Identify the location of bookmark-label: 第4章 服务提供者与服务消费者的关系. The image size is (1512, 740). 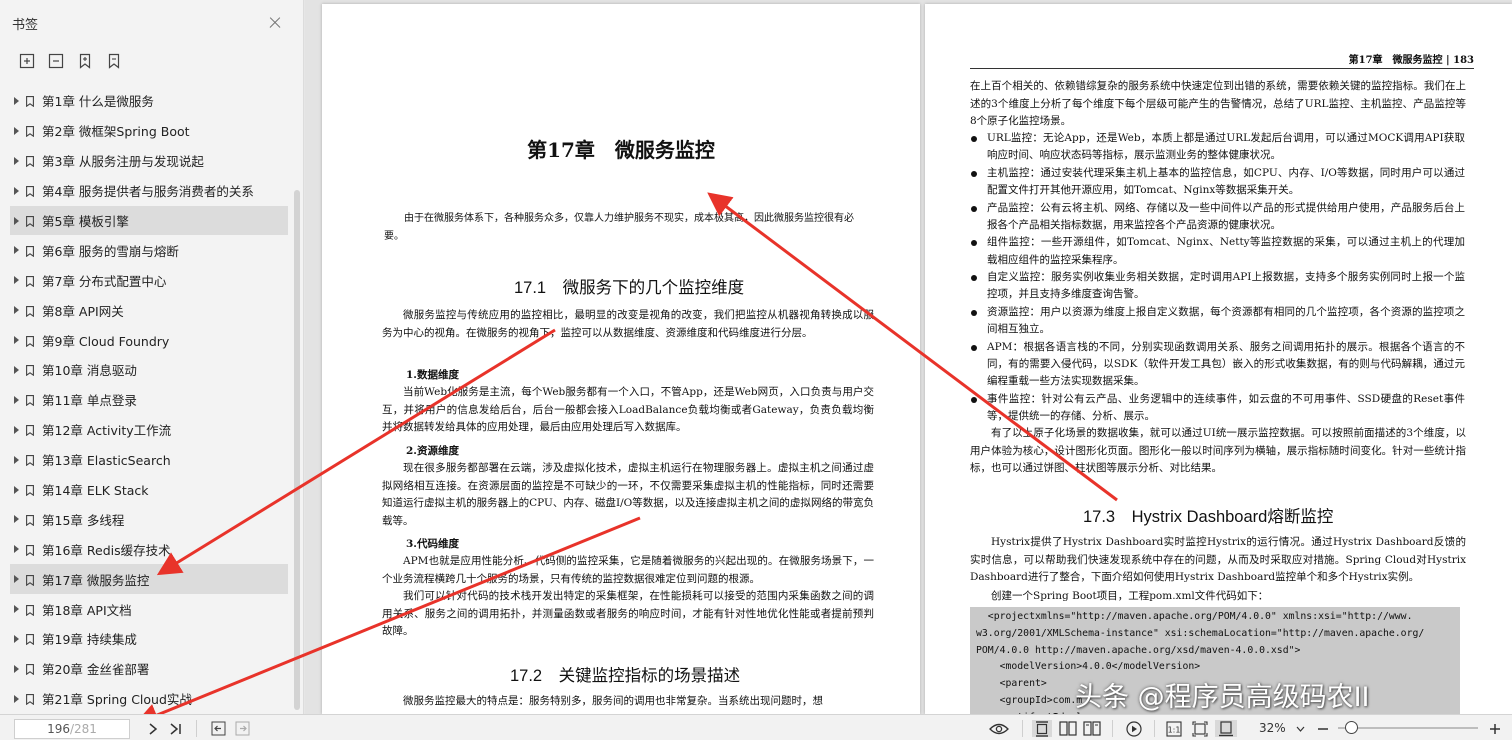
(148, 192).